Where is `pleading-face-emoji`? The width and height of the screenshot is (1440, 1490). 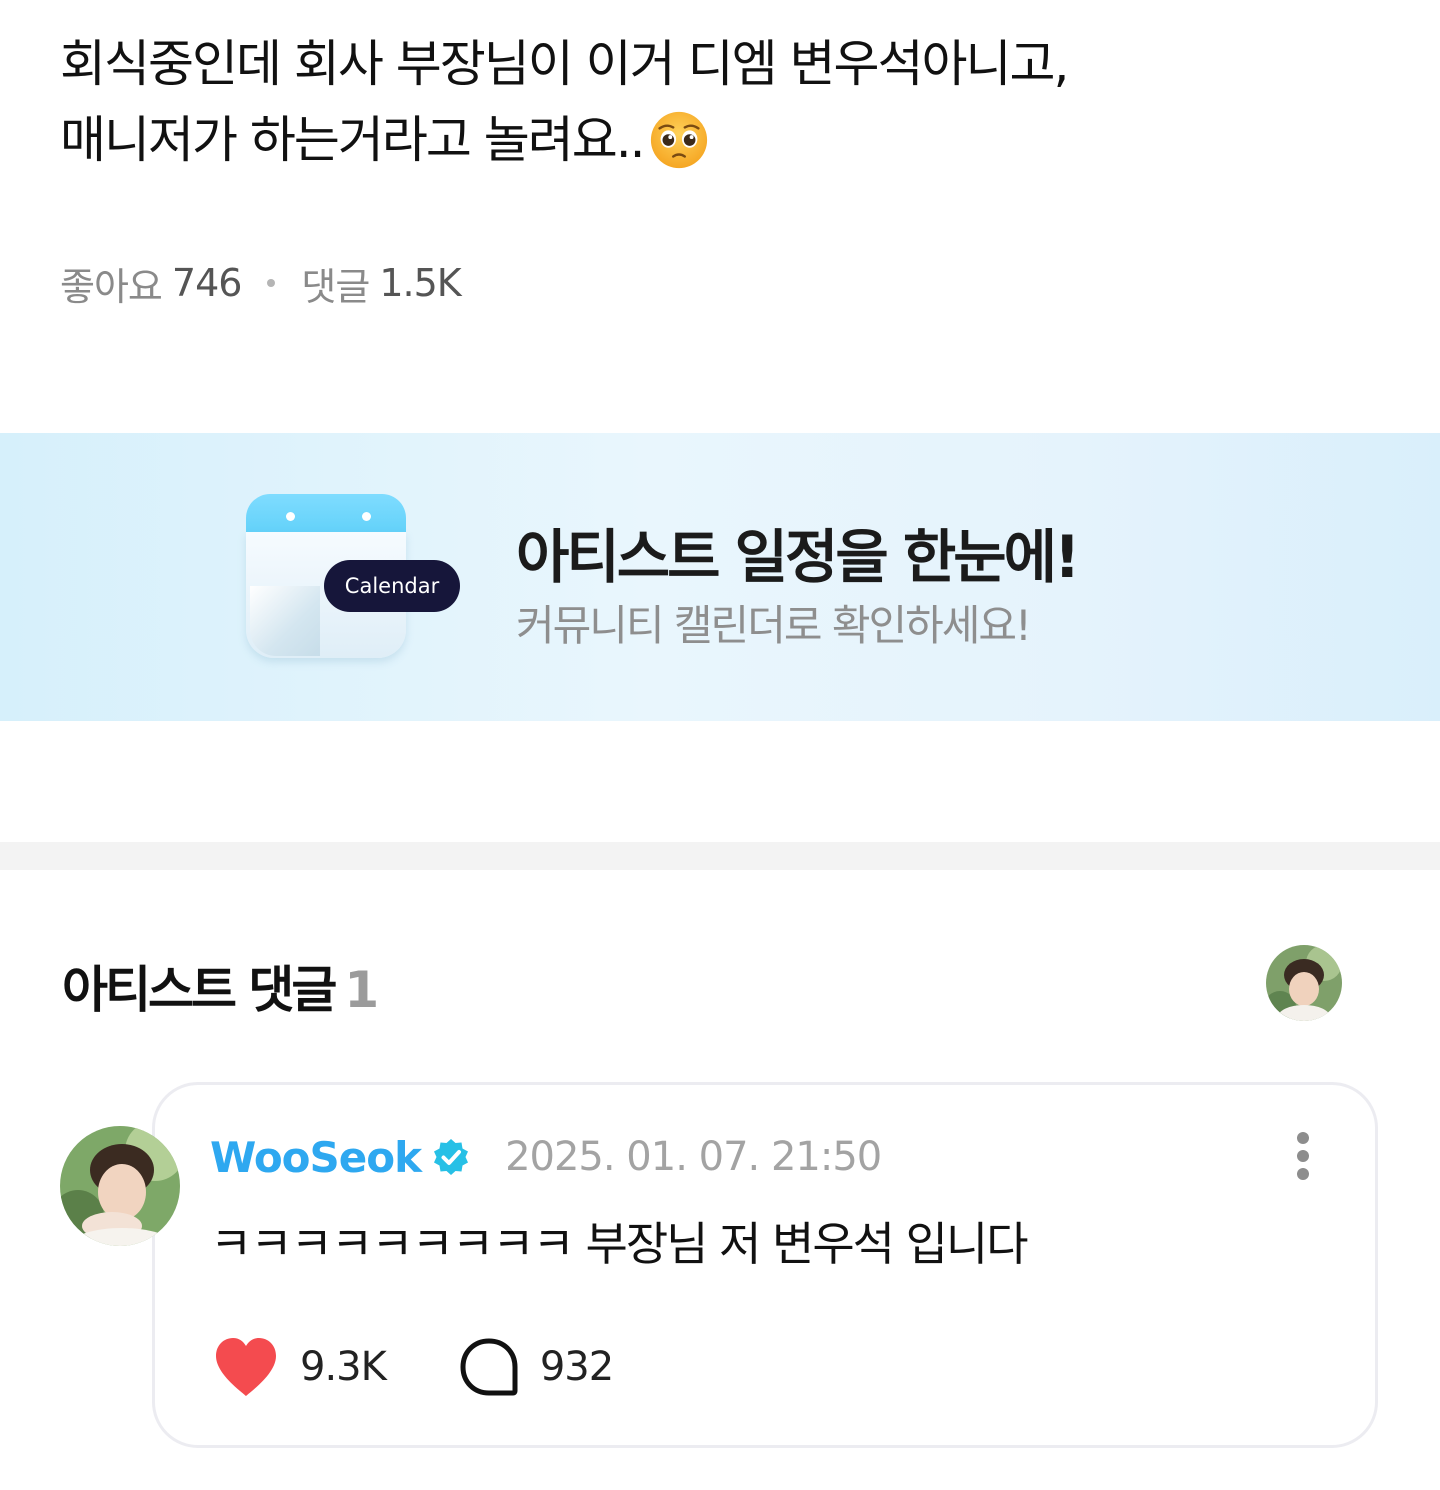 pleading-face-emoji is located at coordinates (678, 140).